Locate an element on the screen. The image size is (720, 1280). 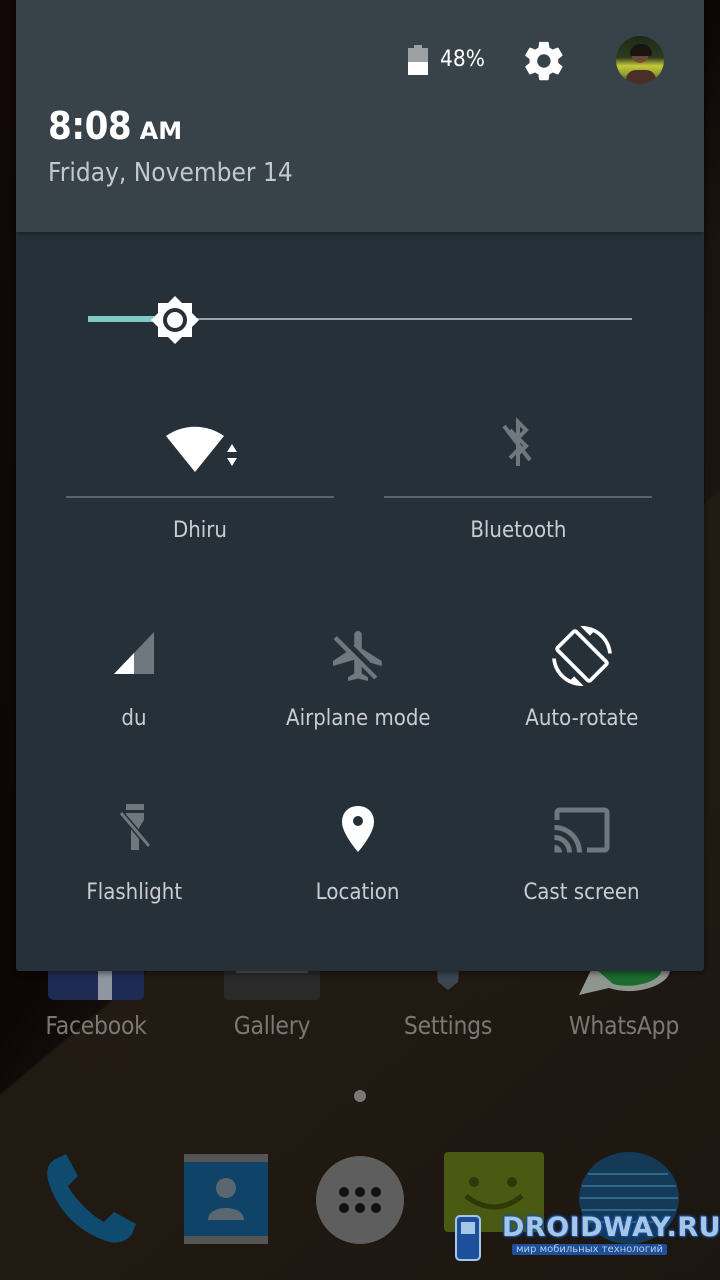
page-indicator-dot is located at coordinates (360, 1096).